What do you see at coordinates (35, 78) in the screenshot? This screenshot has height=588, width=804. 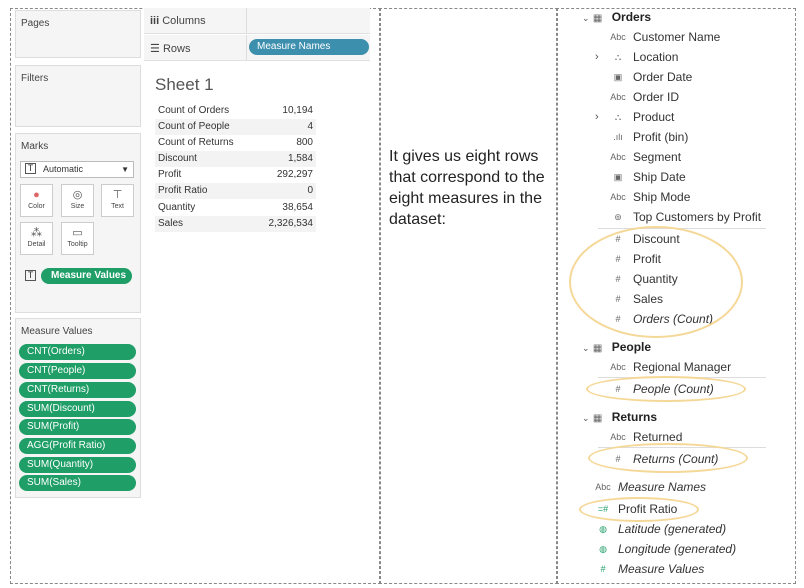 I see `filters-title: Filters` at bounding box center [35, 78].